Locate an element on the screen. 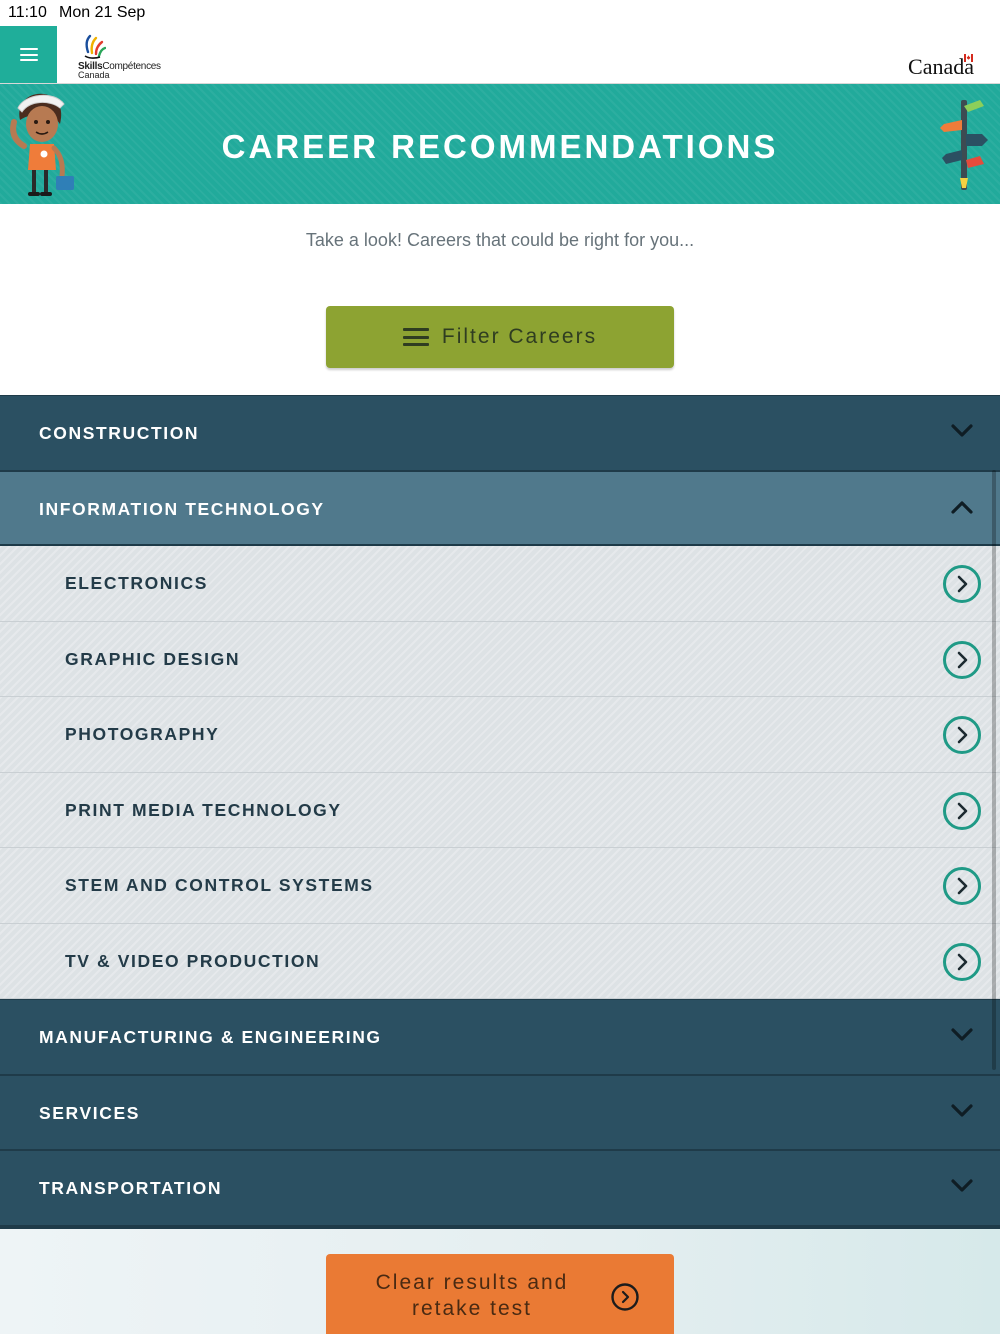  category-construction: CONSTRUCTION is located at coordinates (500, 433).